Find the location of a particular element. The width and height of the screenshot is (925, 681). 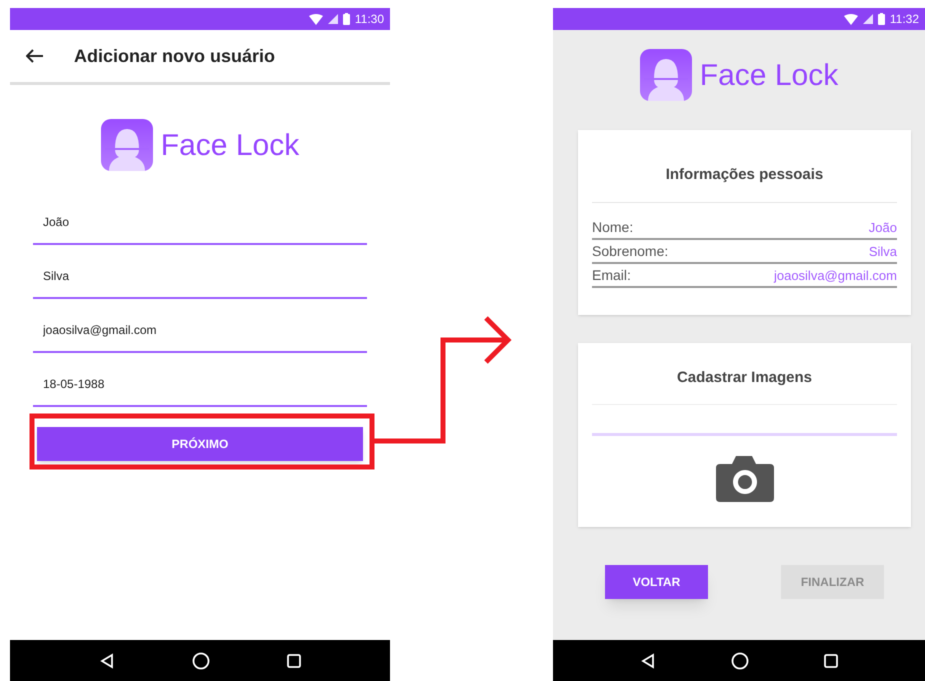

status-time: 11:32 is located at coordinates (904, 19).